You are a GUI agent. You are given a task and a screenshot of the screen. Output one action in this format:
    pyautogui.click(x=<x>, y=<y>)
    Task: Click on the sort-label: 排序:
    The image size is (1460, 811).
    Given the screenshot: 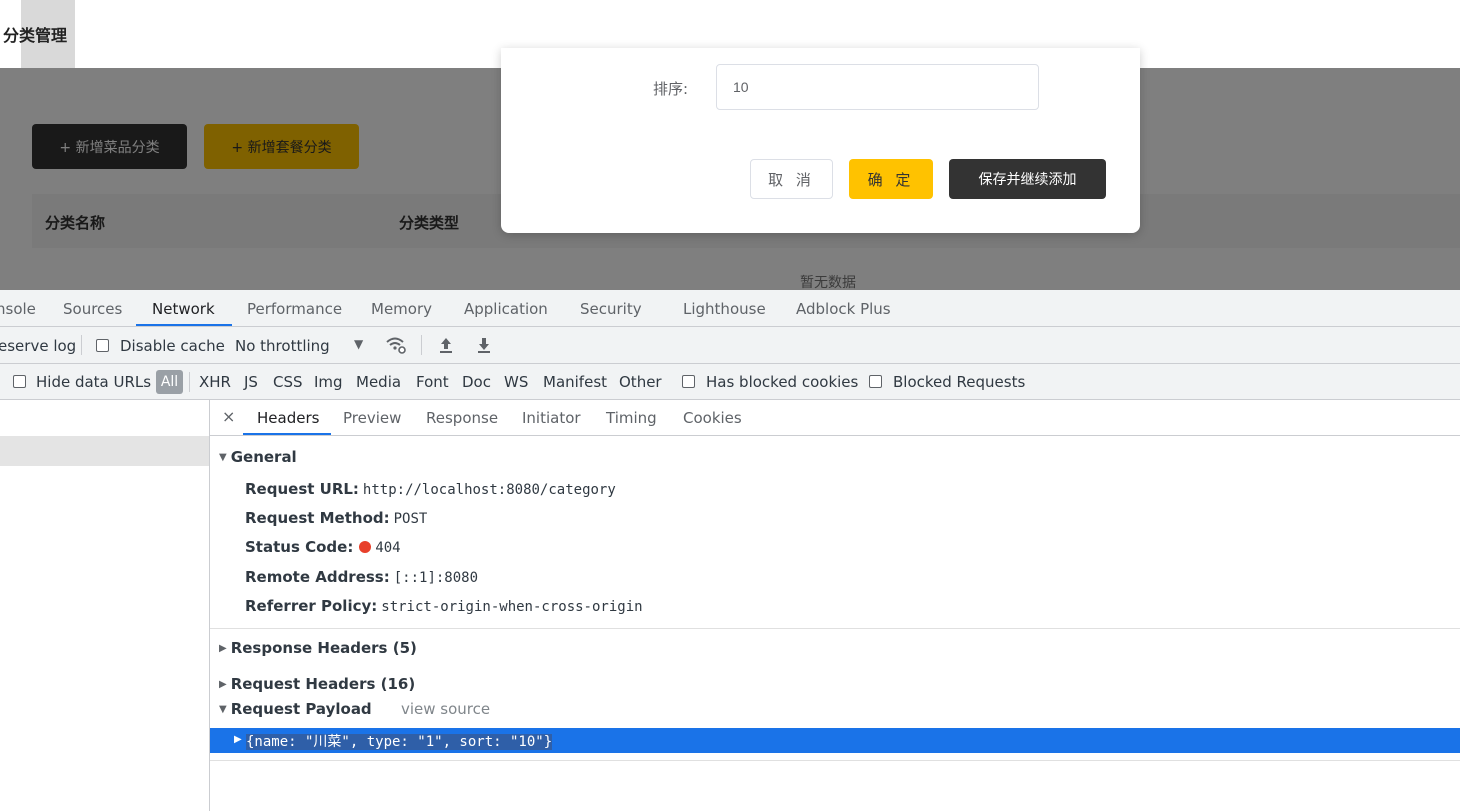 What is the action you would take?
    pyautogui.click(x=671, y=89)
    